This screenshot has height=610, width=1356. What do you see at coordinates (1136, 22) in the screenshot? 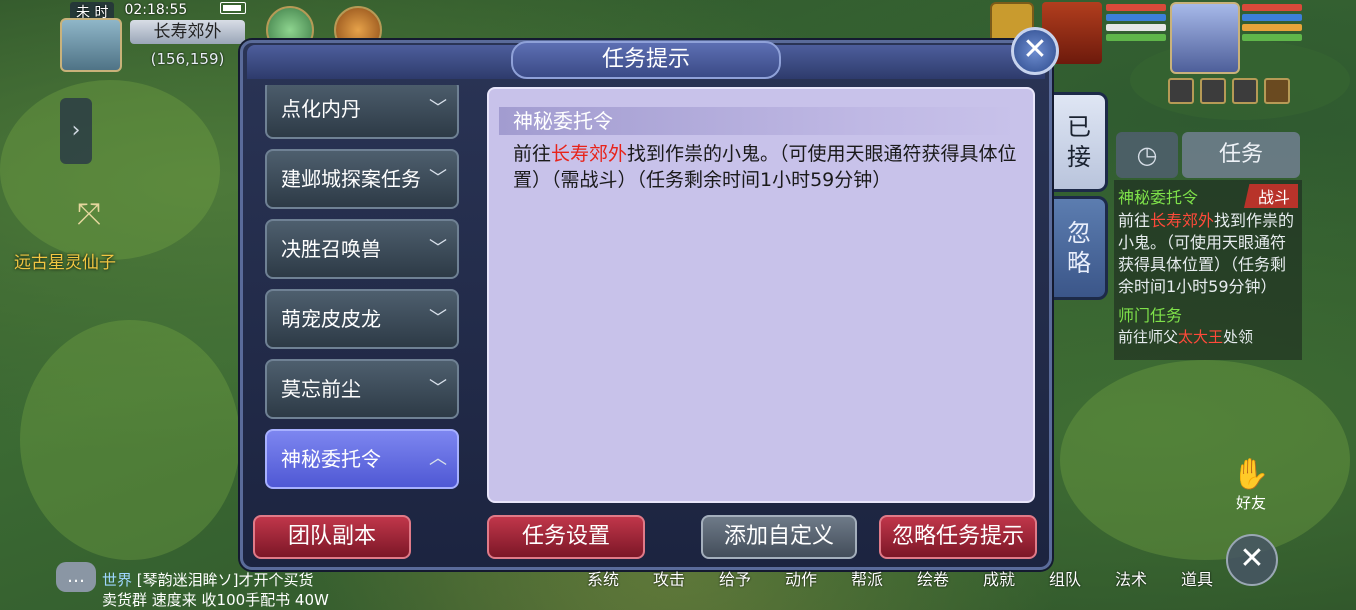
I see `summon-status-bars` at bounding box center [1136, 22].